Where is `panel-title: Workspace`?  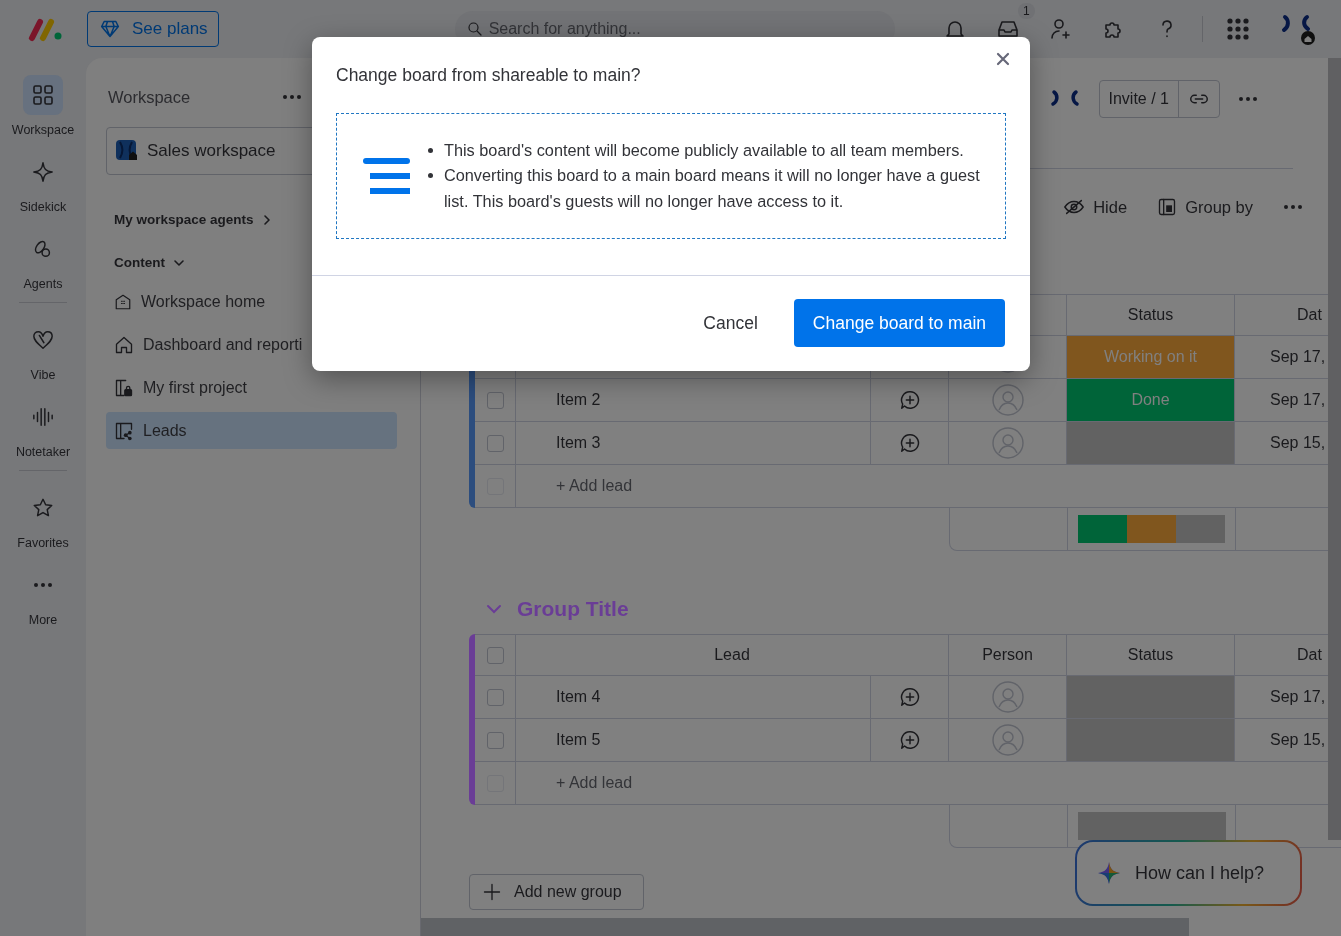
panel-title: Workspace is located at coordinates (149, 97).